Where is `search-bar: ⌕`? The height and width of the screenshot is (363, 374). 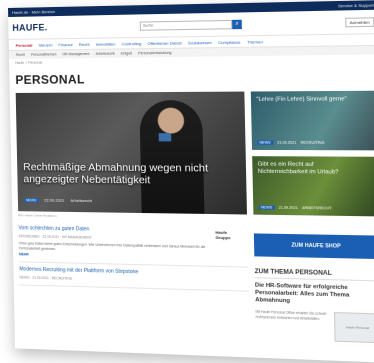 search-bar: ⌕ is located at coordinates (190, 25).